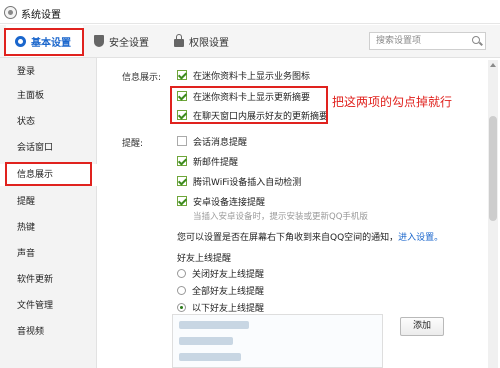 The width and height of the screenshot is (500, 368). Describe the element at coordinates (48, 72) in the screenshot. I see `sidebar-item-login: 登录` at that location.